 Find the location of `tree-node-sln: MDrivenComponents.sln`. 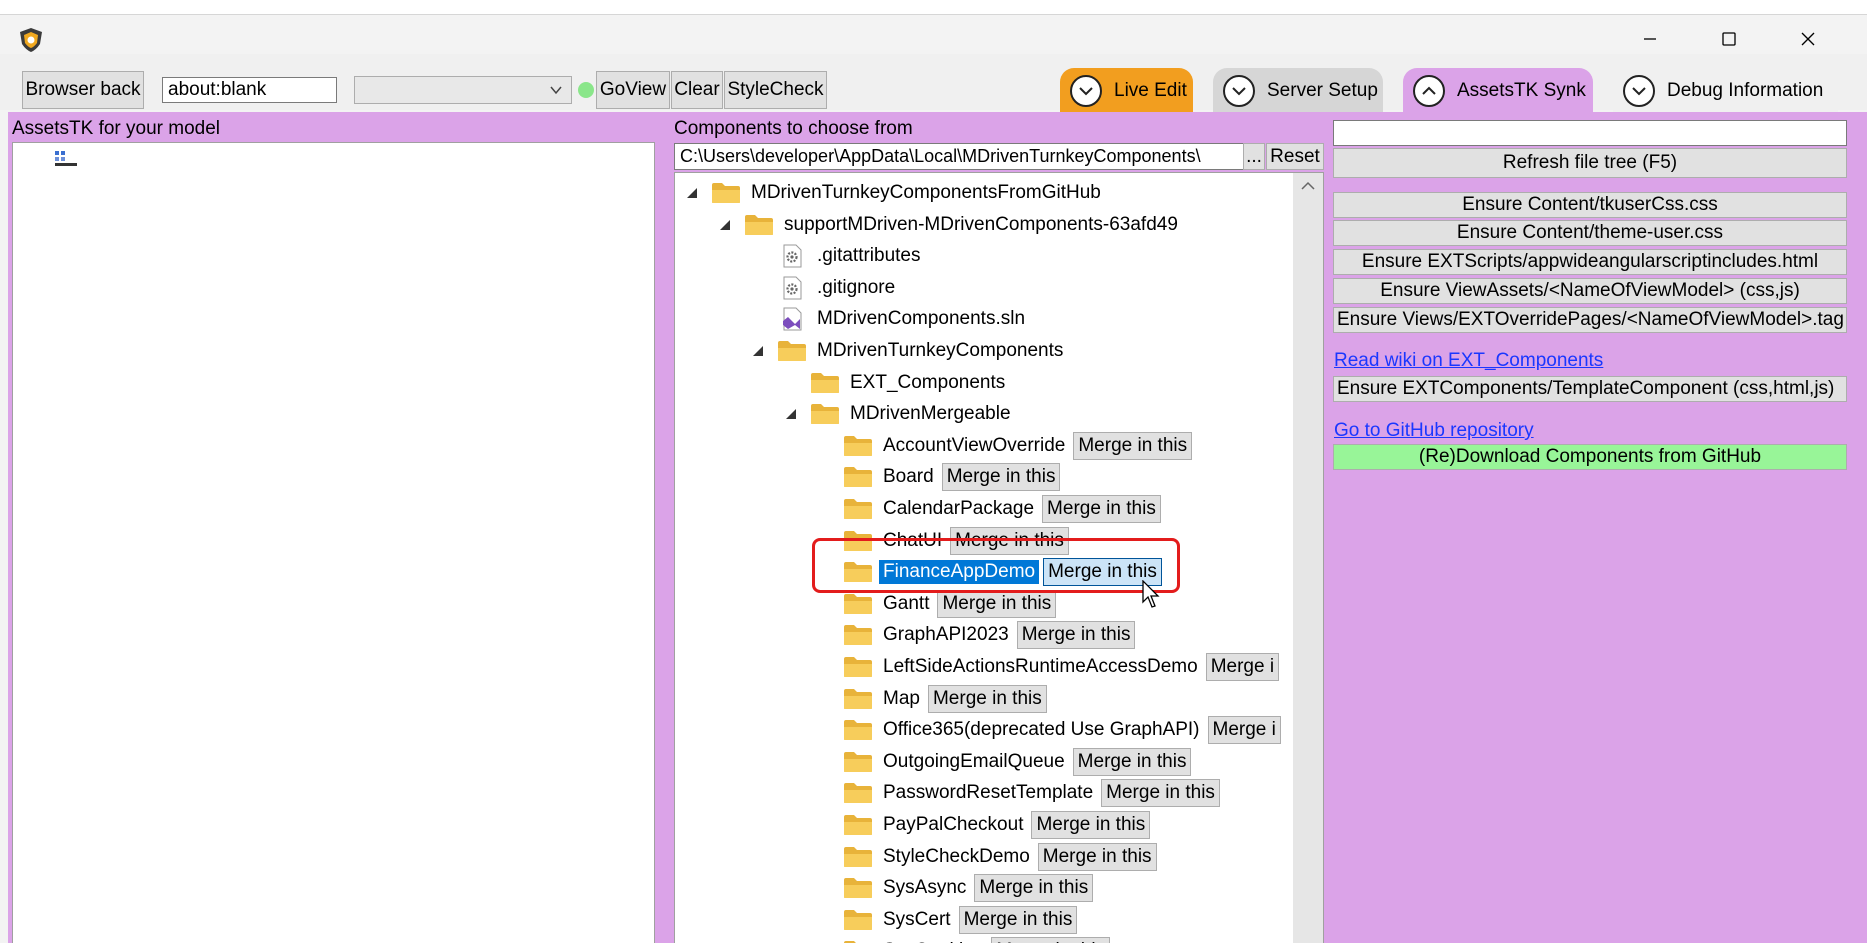

tree-node-sln: MDrivenComponents.sln is located at coordinates (903, 319).